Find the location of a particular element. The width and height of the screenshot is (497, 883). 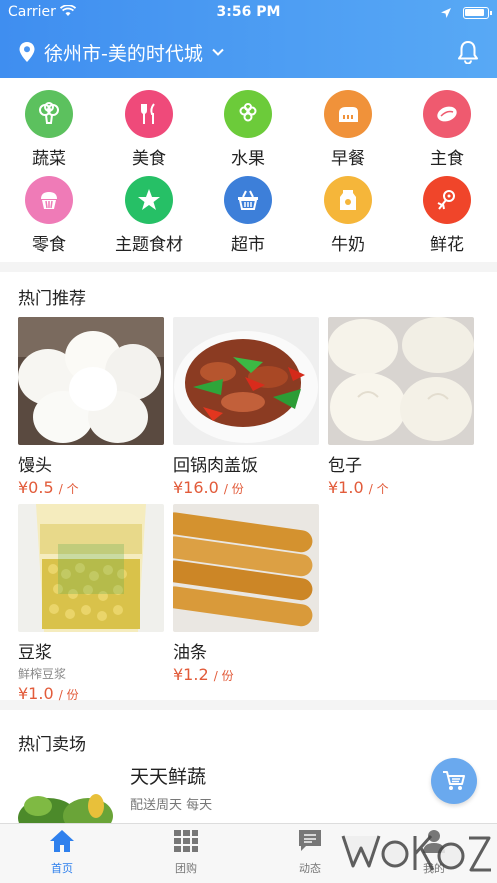

grid-icon is located at coordinates (186, 841).